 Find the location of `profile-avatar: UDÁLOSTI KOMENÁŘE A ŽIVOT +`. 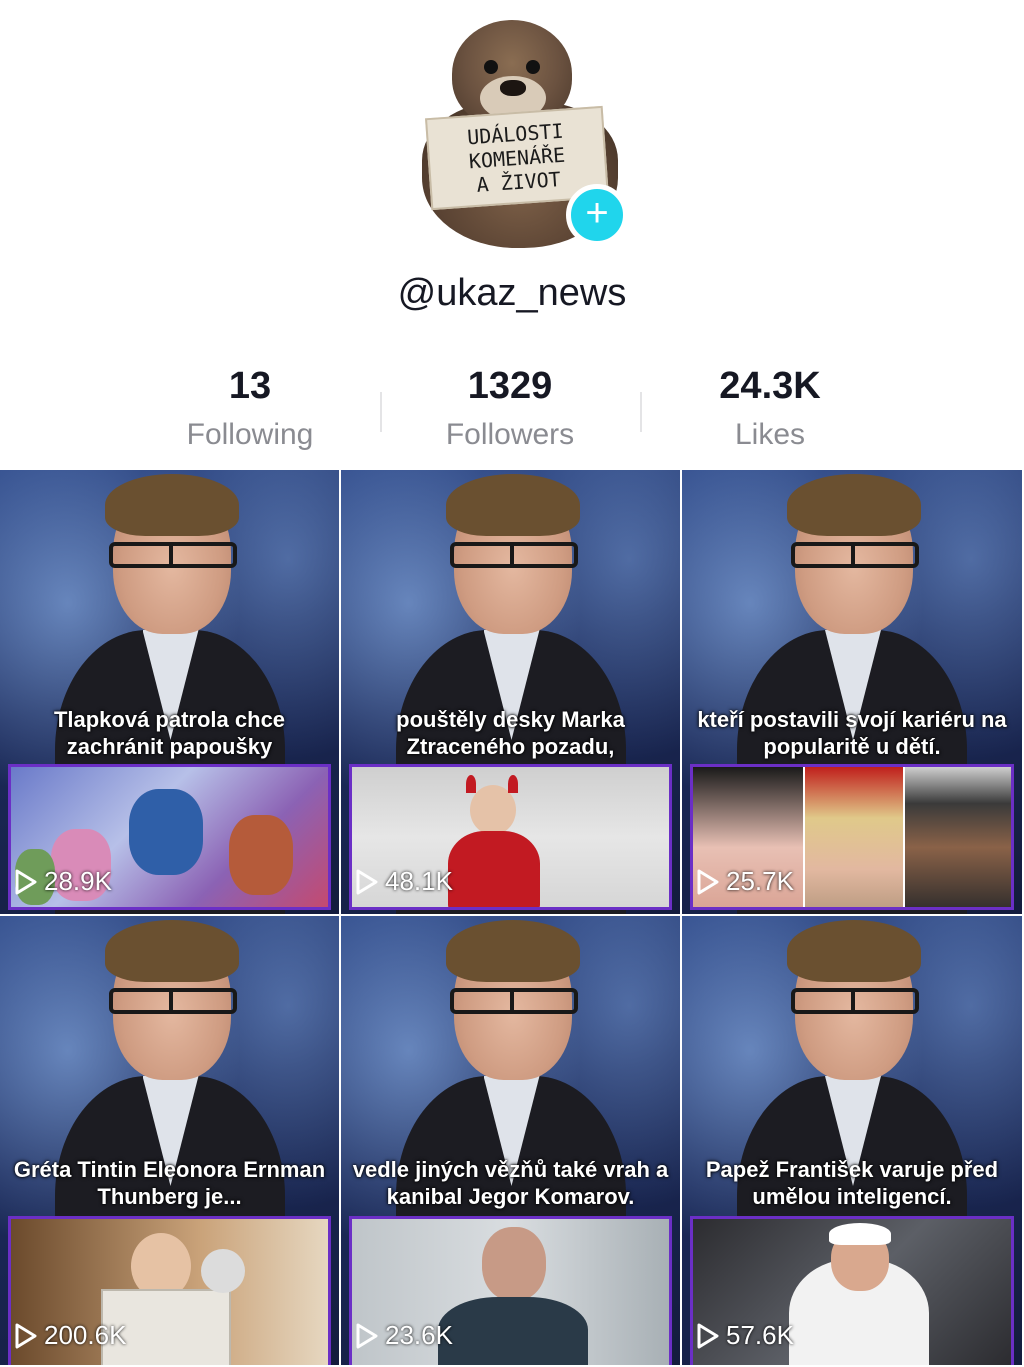

profile-avatar: UDÁLOSTI KOMENÁŘE A ŽIVOT + is located at coordinates (519, 131).